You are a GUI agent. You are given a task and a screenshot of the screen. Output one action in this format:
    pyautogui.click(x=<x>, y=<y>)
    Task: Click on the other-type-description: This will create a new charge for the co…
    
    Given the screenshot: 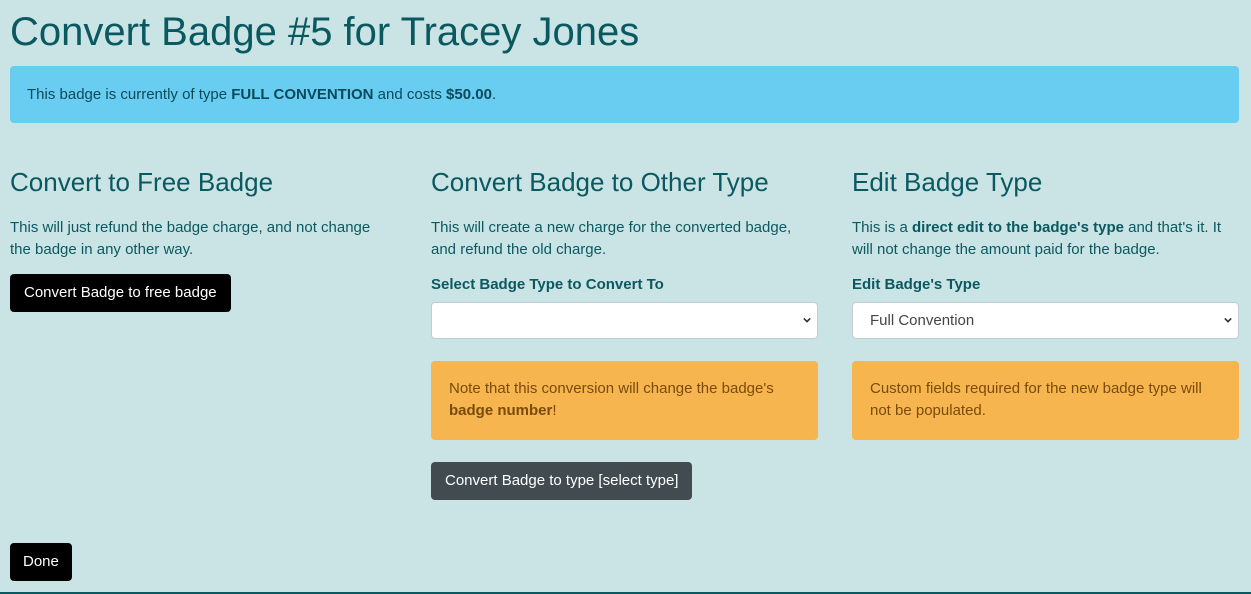 What is the action you would take?
    pyautogui.click(x=611, y=238)
    